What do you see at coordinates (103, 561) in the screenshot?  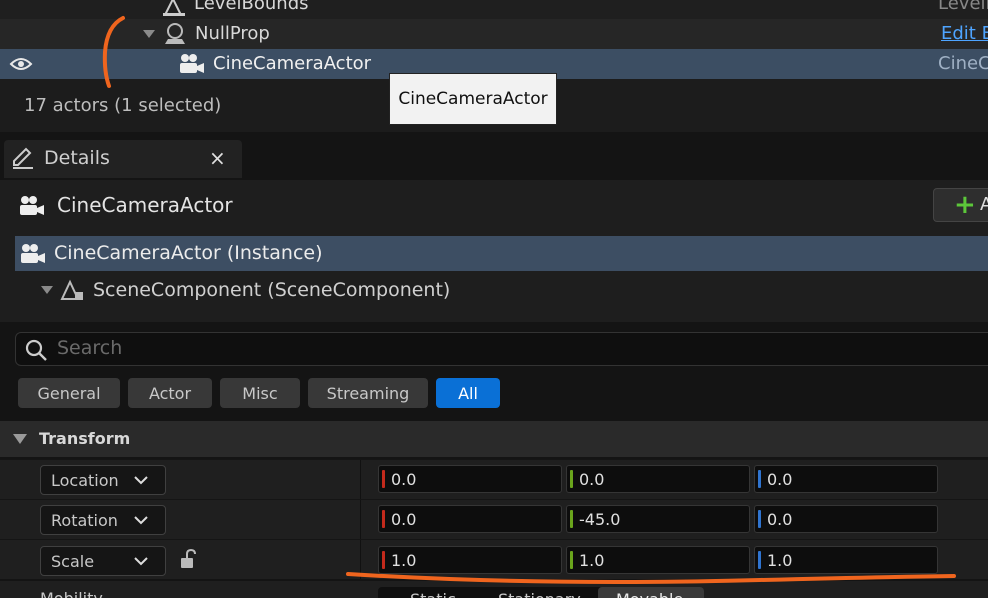 I see `scale-dropdown: Scale` at bounding box center [103, 561].